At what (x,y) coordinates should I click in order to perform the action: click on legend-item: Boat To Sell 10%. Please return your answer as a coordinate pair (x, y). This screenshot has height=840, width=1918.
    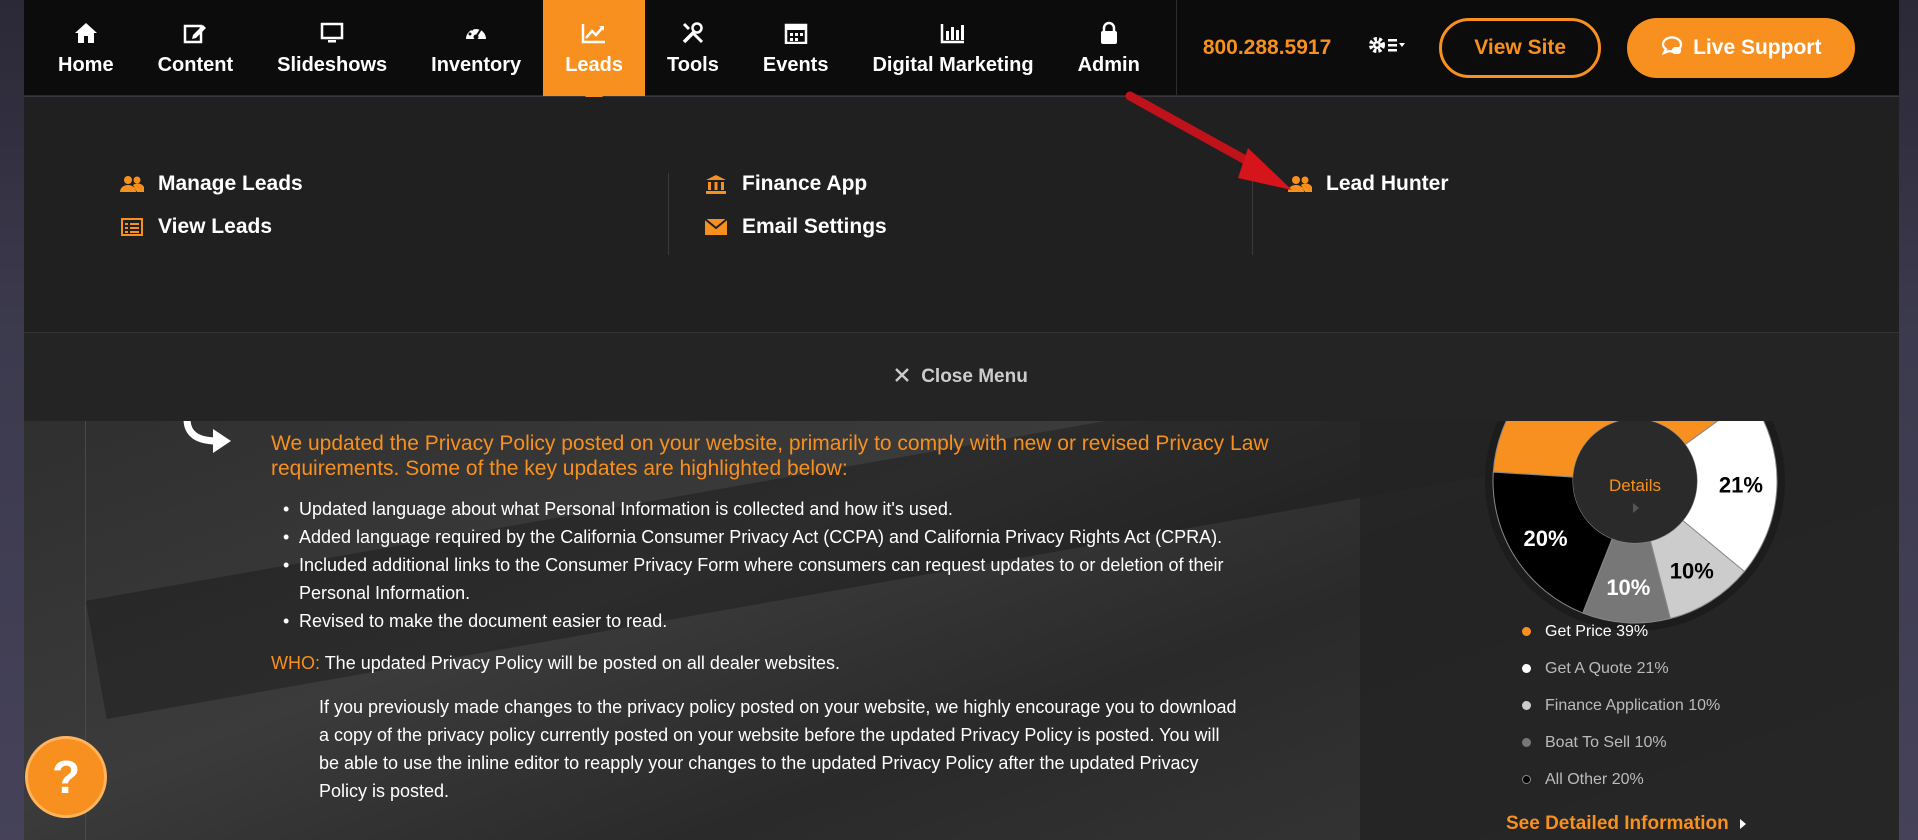
    Looking at the image, I should click on (1621, 742).